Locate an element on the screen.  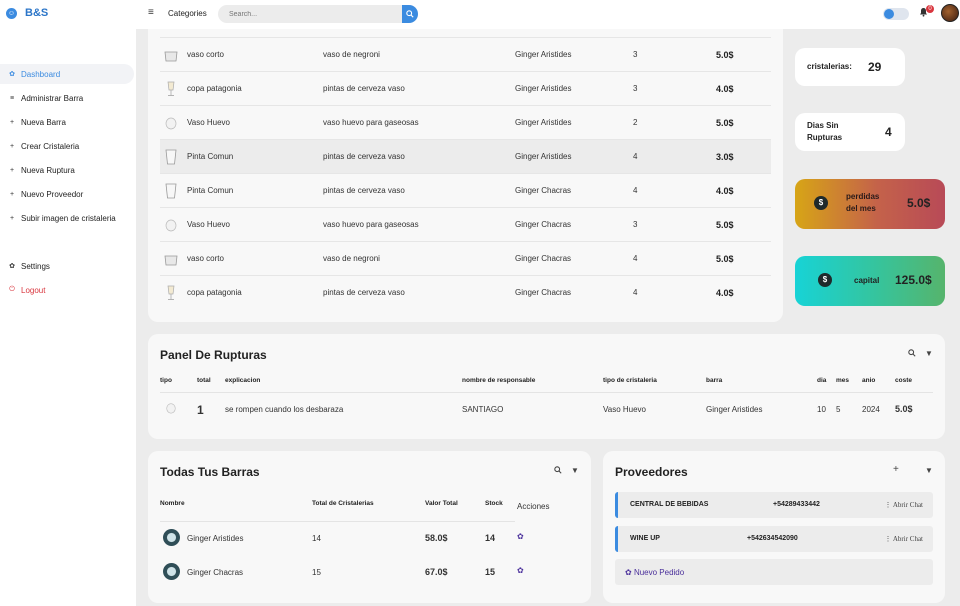
column-header-total: Total de Cristalerias is located at coordinates (343, 503).